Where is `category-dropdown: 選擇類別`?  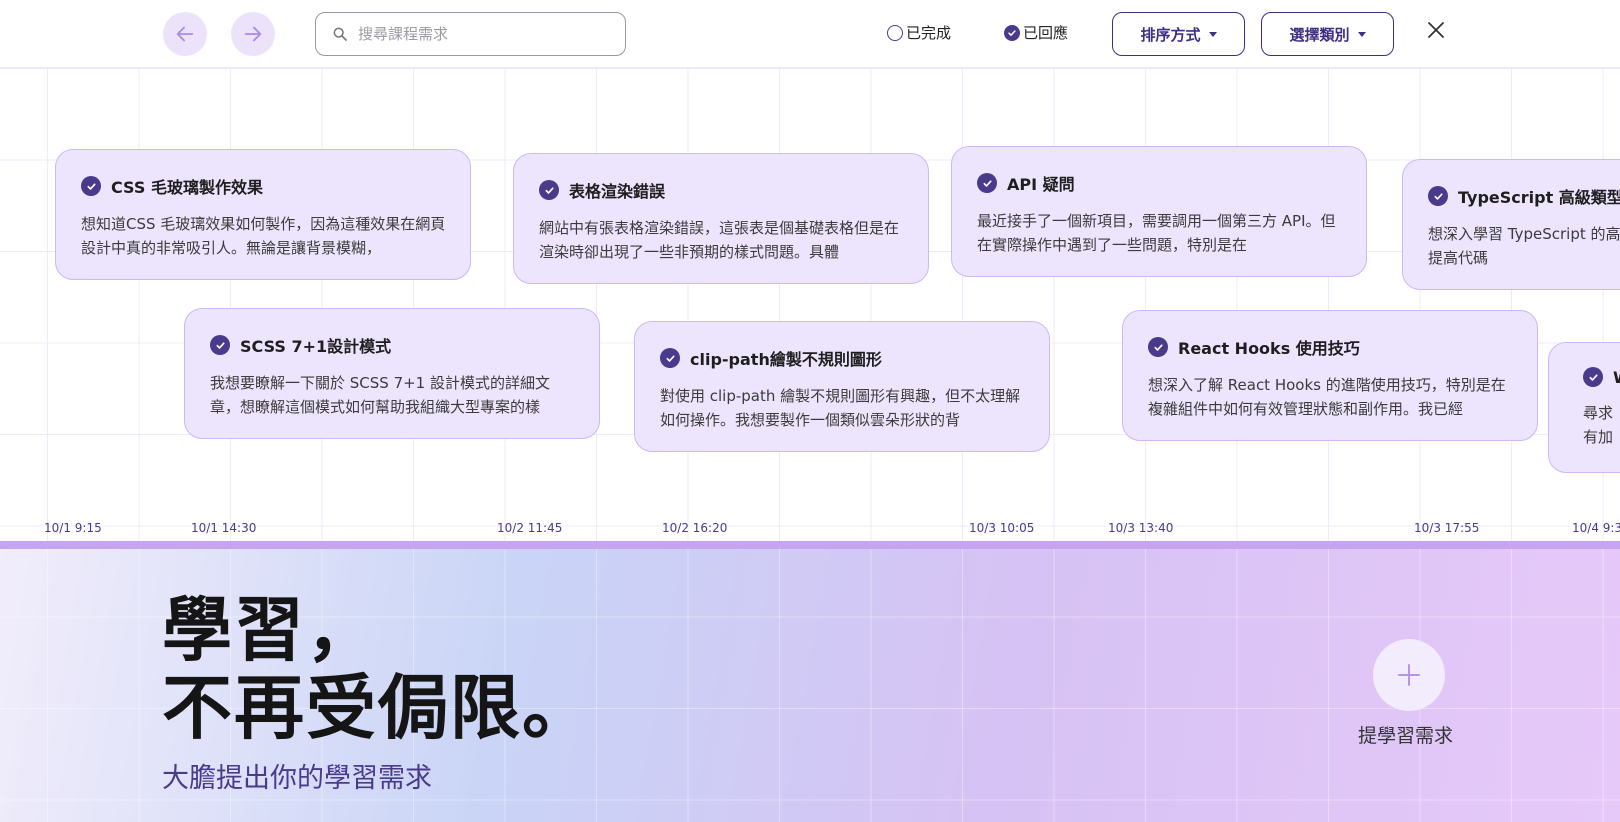
category-dropdown: 選擇類別 is located at coordinates (1327, 34).